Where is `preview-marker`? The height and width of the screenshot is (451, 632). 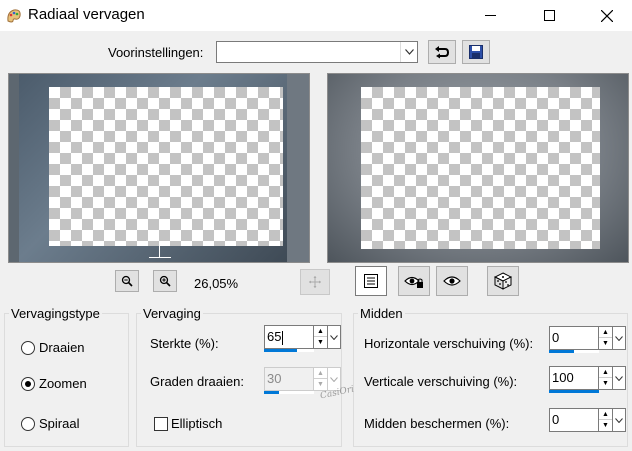 preview-marker is located at coordinates (160, 257).